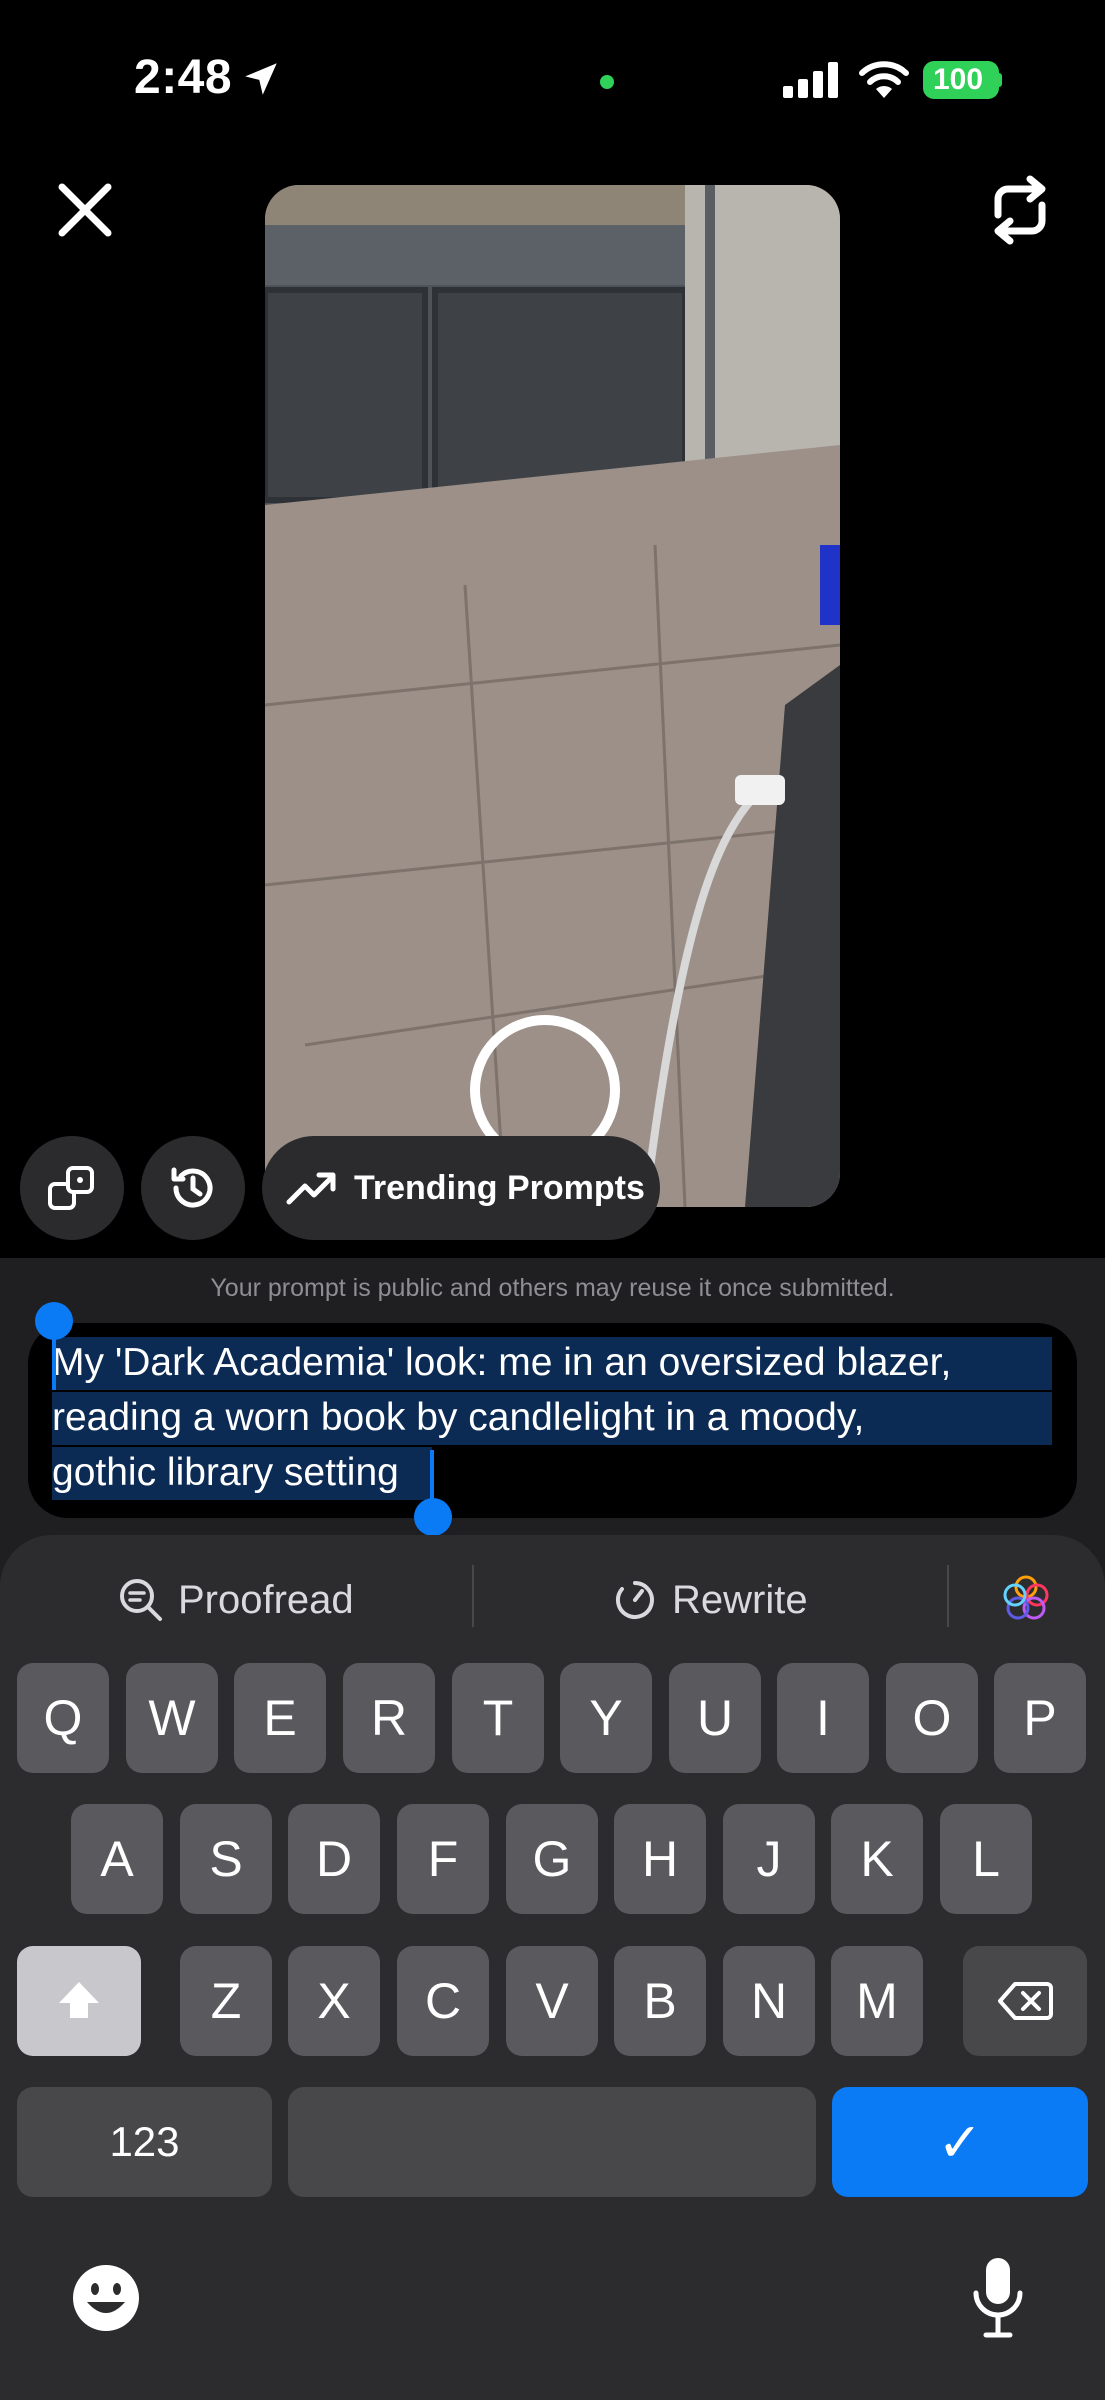 The image size is (1105, 2400). Describe the element at coordinates (499, 1187) in the screenshot. I see `trending-prompts-label: Trending Prompts` at that location.